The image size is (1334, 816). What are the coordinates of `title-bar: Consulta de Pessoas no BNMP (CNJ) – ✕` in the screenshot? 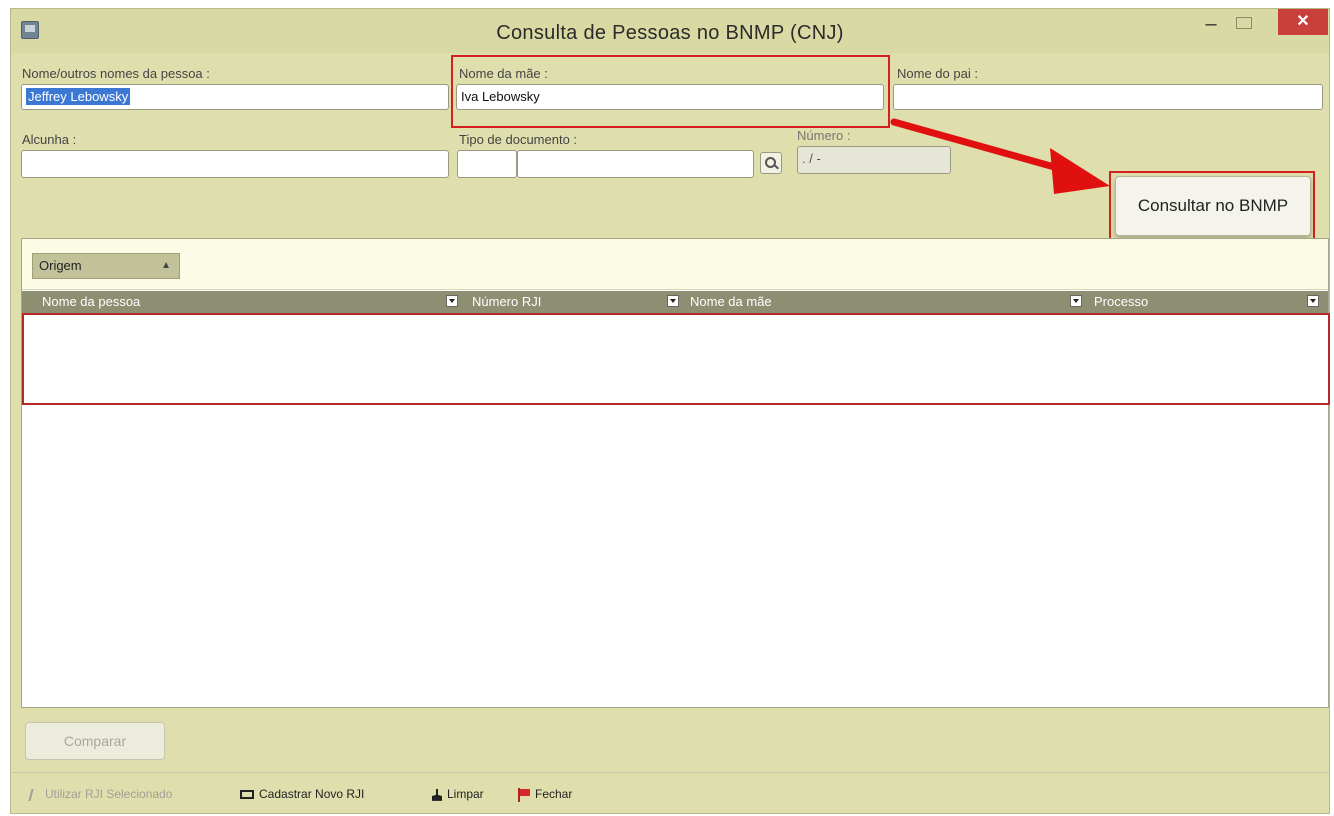 It's located at (670, 31).